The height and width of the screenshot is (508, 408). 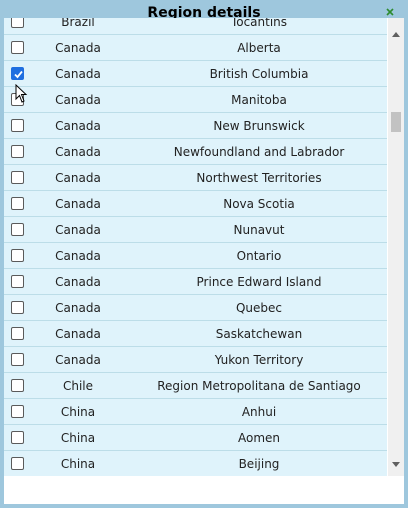 What do you see at coordinates (259, 334) in the screenshot?
I see `region-cell: Saskatchewan` at bounding box center [259, 334].